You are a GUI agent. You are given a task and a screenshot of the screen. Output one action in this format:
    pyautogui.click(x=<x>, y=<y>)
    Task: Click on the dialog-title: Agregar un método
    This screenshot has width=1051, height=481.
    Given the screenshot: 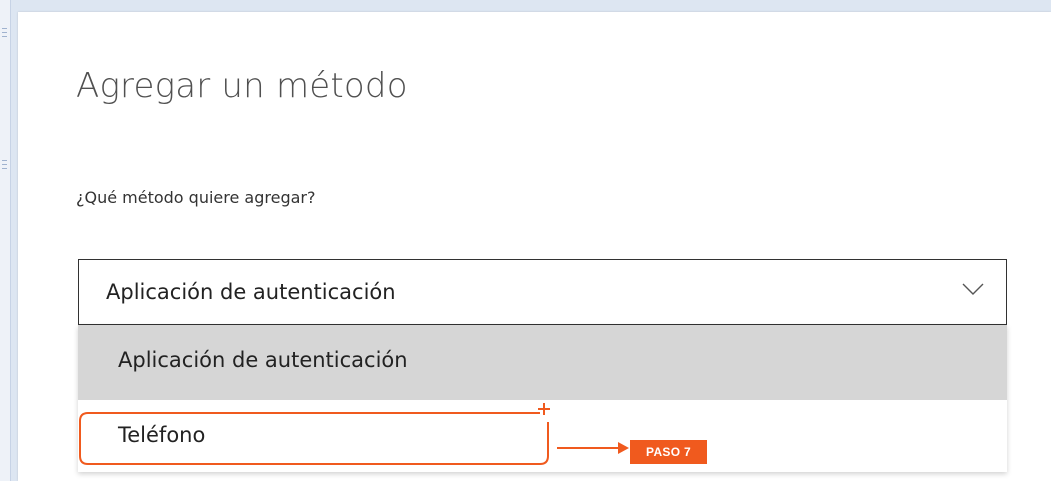 What is the action you would take?
    pyautogui.click(x=242, y=86)
    